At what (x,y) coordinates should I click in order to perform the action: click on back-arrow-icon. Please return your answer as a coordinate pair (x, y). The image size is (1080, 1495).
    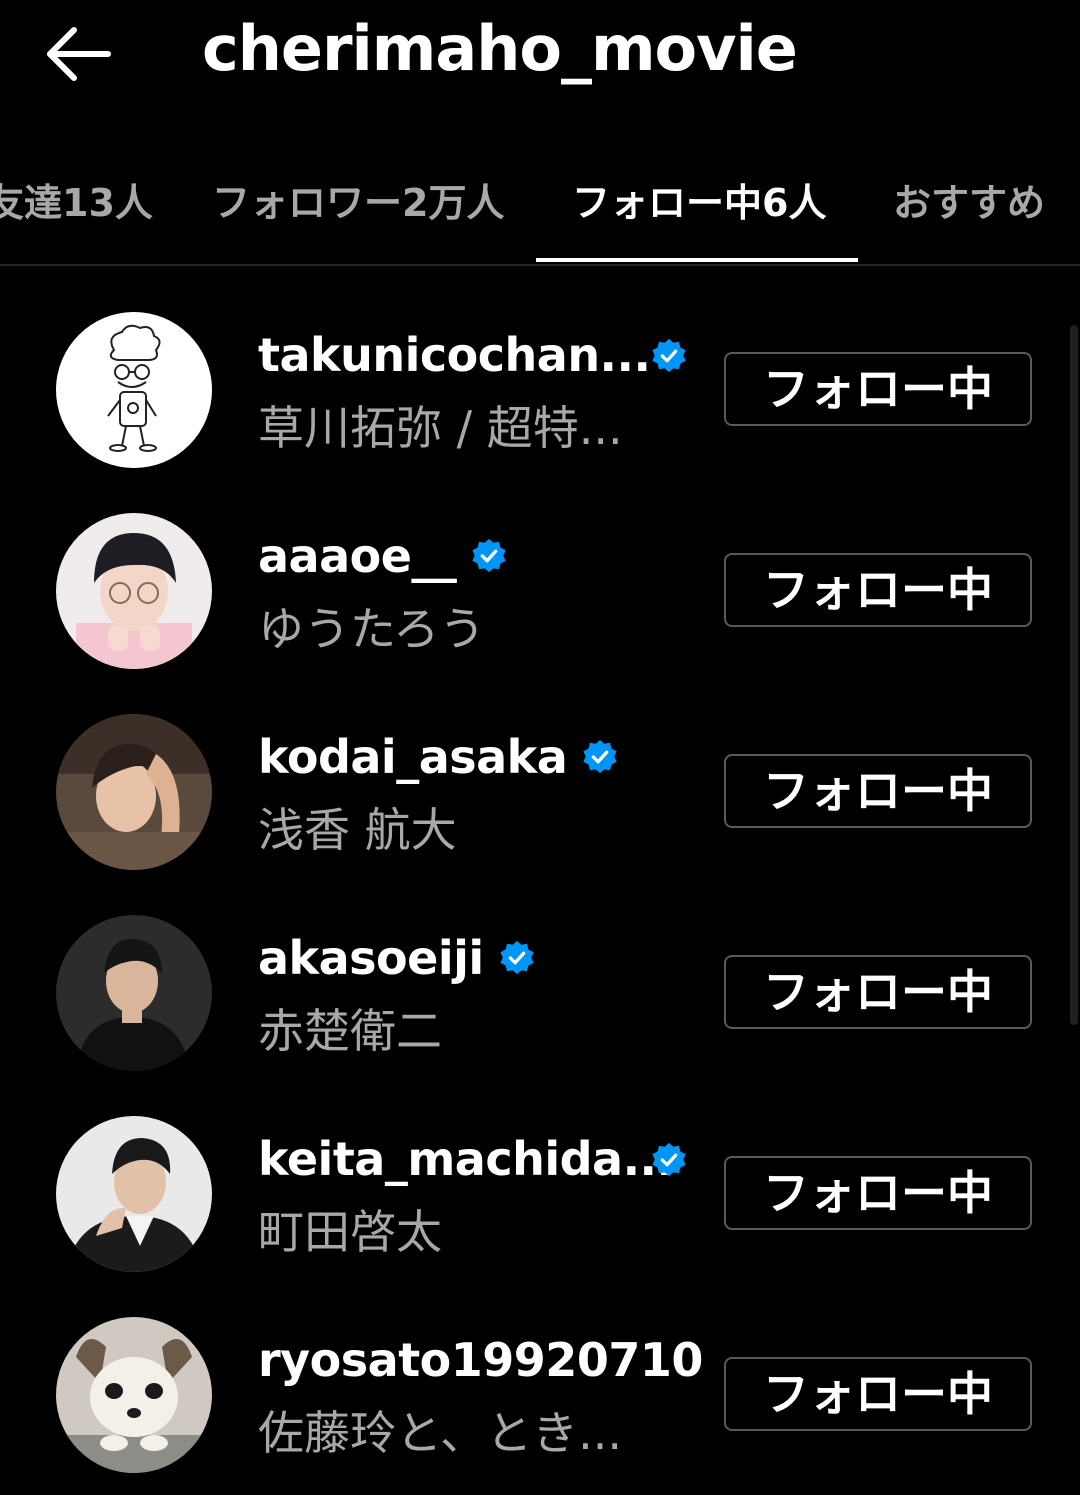
    Looking at the image, I should click on (78, 54).